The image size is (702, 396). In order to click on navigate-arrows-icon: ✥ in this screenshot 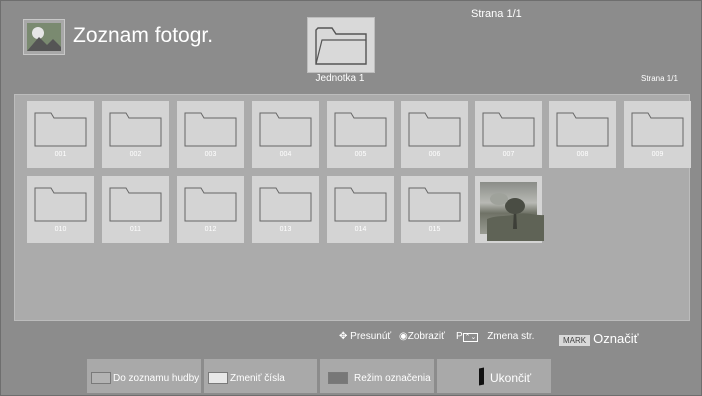, I will do `click(343, 336)`.